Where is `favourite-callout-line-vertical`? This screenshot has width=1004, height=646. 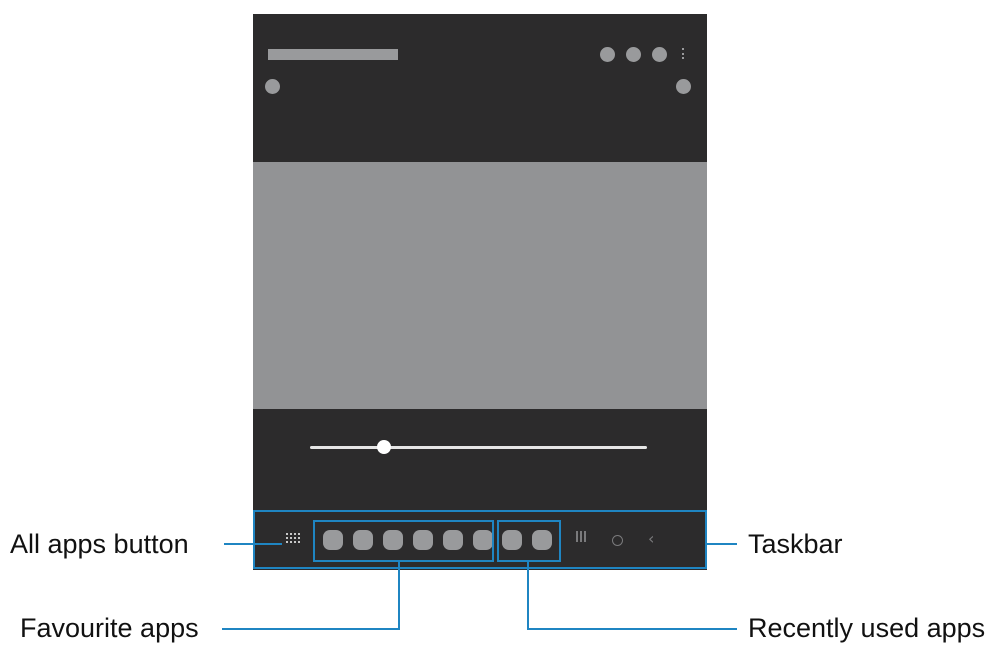
favourite-callout-line-vertical is located at coordinates (399, 596).